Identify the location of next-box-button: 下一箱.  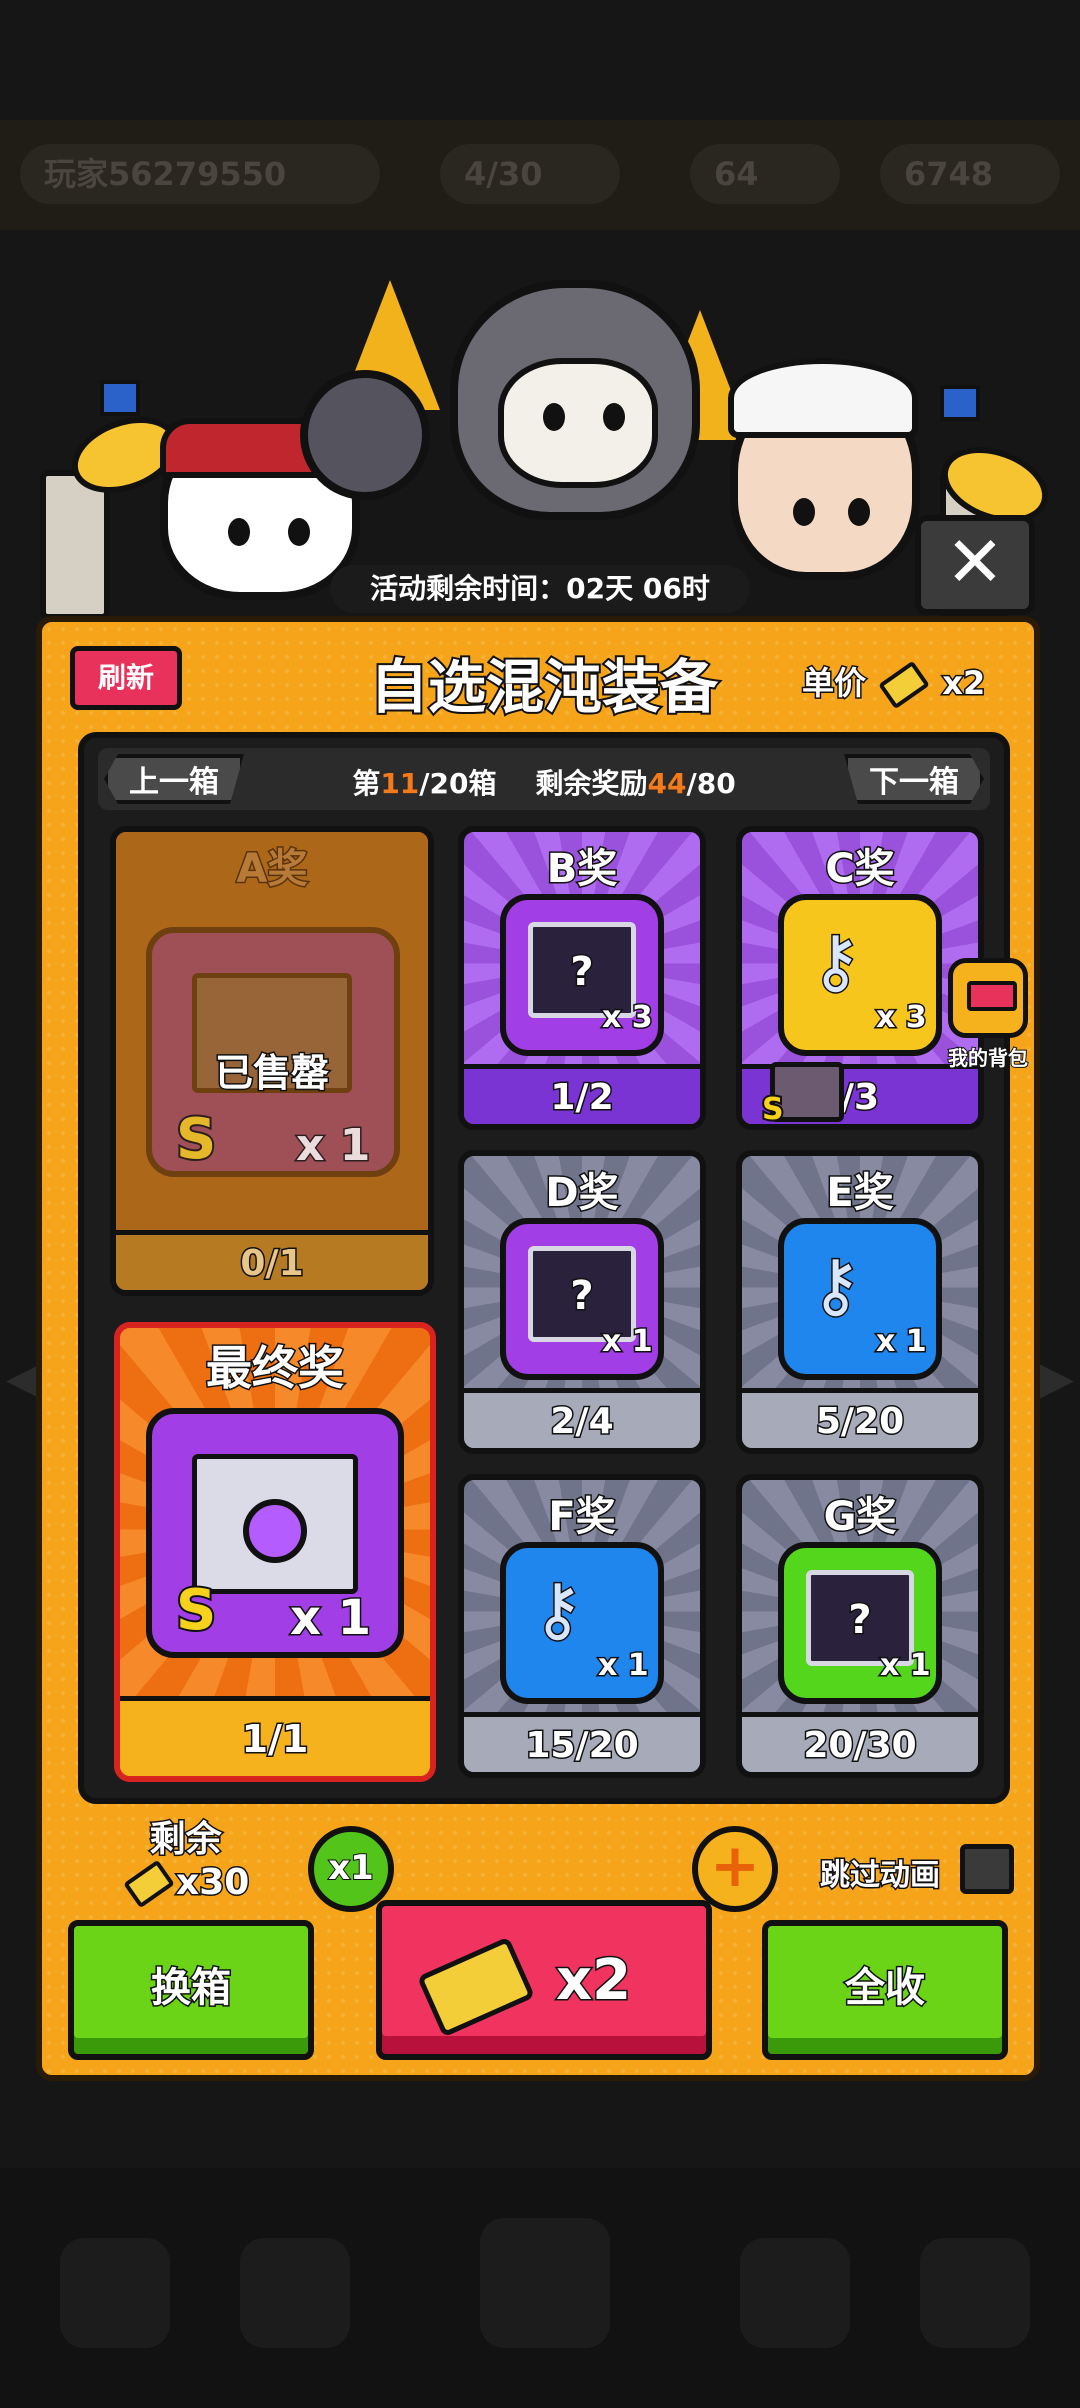
(914, 779).